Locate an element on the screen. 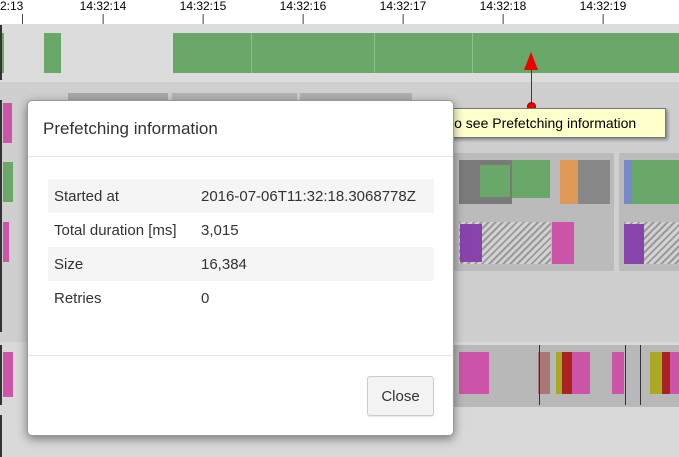 The image size is (679, 457). row-value: 2016-07-06T11:32:18.3068778Z is located at coordinates (308, 196).